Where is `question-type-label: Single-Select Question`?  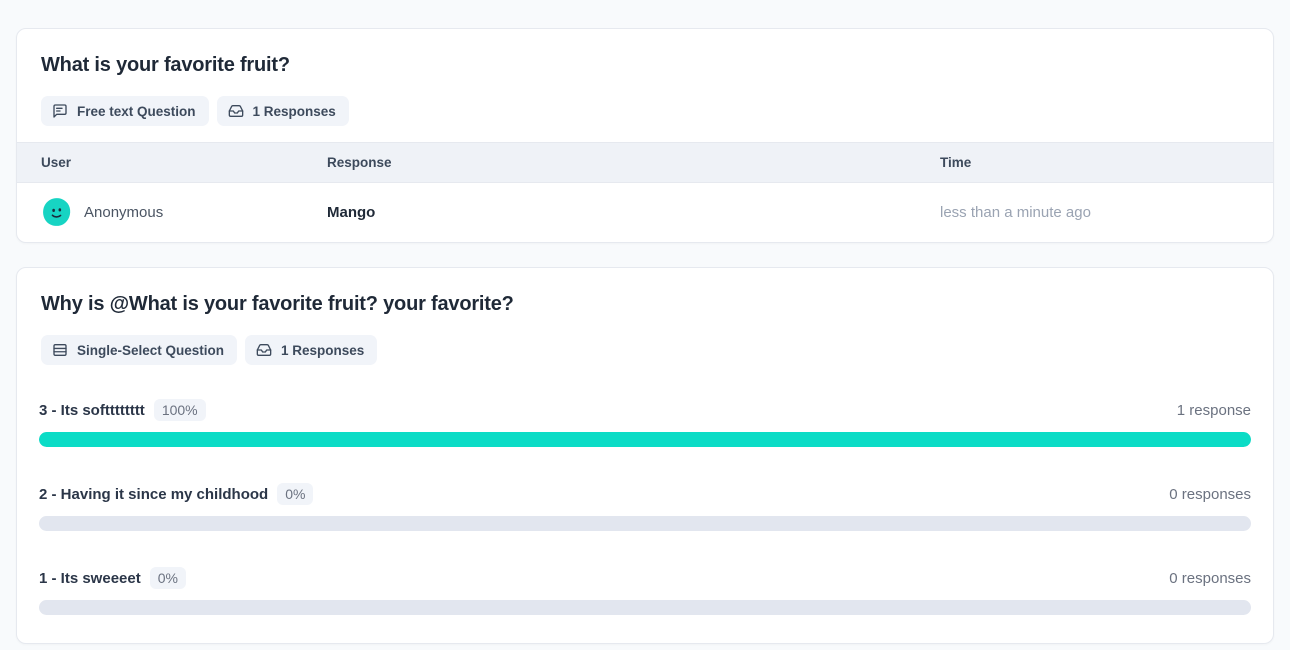
question-type-label: Single-Select Question is located at coordinates (151, 350).